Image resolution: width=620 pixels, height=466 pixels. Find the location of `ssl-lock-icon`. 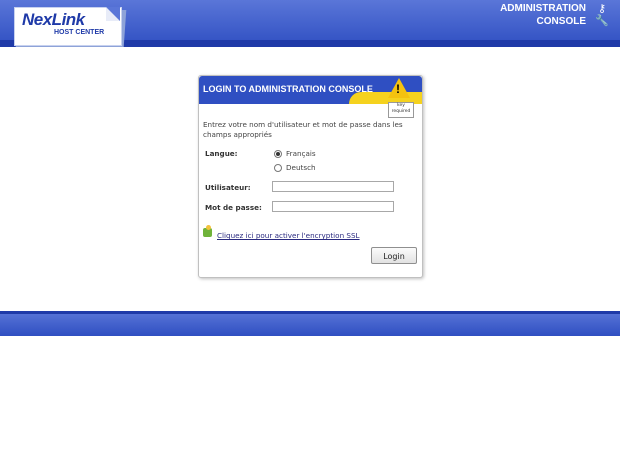

ssl-lock-icon is located at coordinates (207, 231).